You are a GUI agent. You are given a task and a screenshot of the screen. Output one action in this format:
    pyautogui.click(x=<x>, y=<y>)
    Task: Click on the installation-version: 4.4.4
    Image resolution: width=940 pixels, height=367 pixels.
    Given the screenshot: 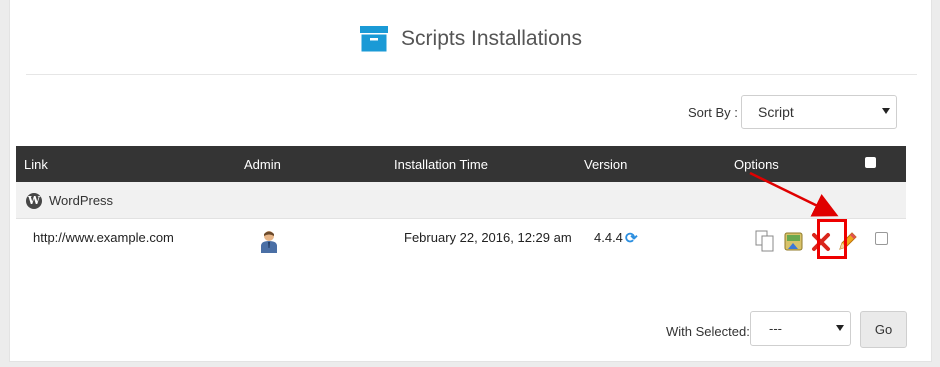 What is the action you would take?
    pyautogui.click(x=608, y=237)
    